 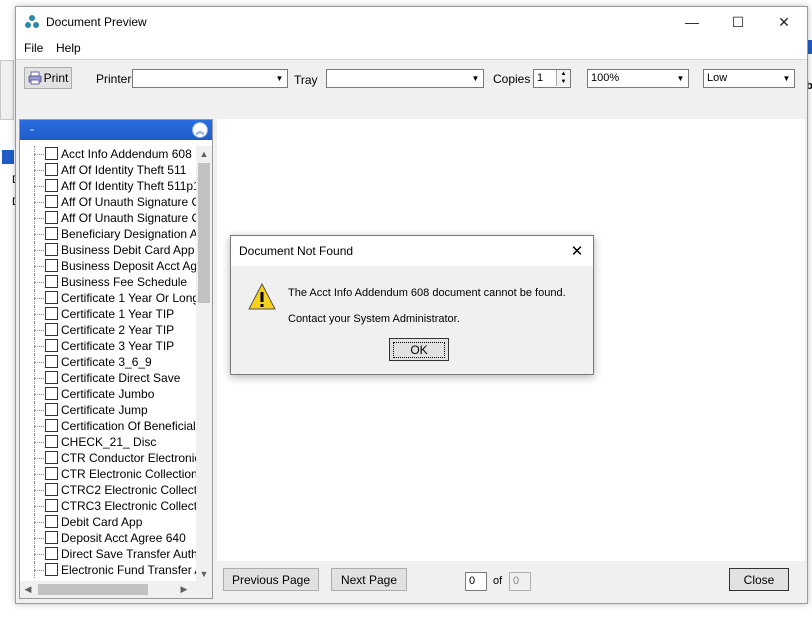 What do you see at coordinates (692, 22) in the screenshot?
I see `minimize-button: —` at bounding box center [692, 22].